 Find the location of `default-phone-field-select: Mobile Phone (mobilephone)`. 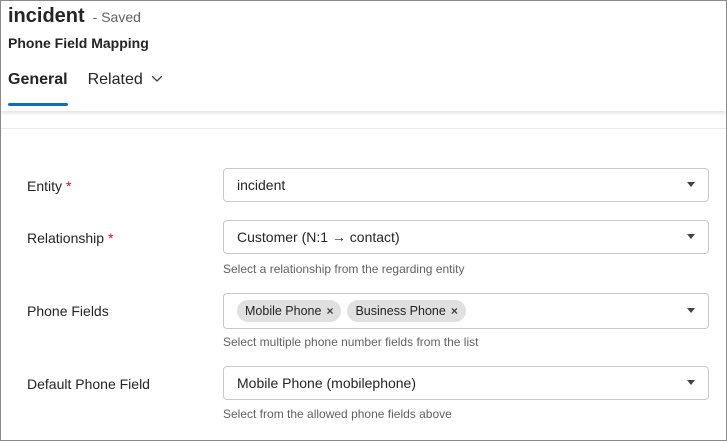

default-phone-field-select: Mobile Phone (mobilephone) is located at coordinates (466, 383).